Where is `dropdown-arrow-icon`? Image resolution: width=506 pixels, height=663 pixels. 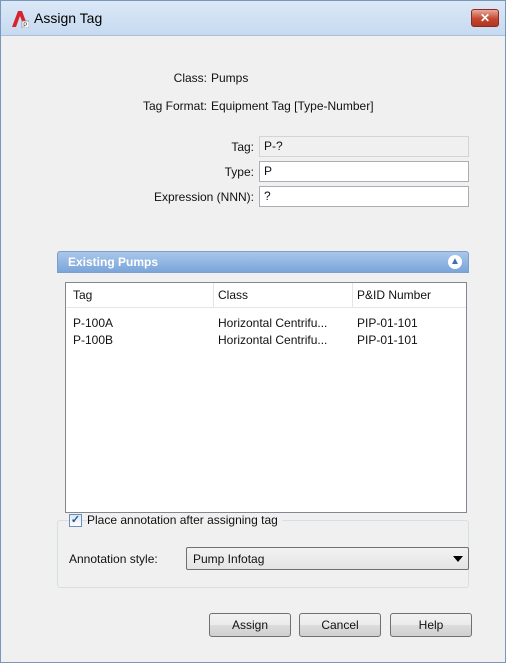 dropdown-arrow-icon is located at coordinates (458, 559).